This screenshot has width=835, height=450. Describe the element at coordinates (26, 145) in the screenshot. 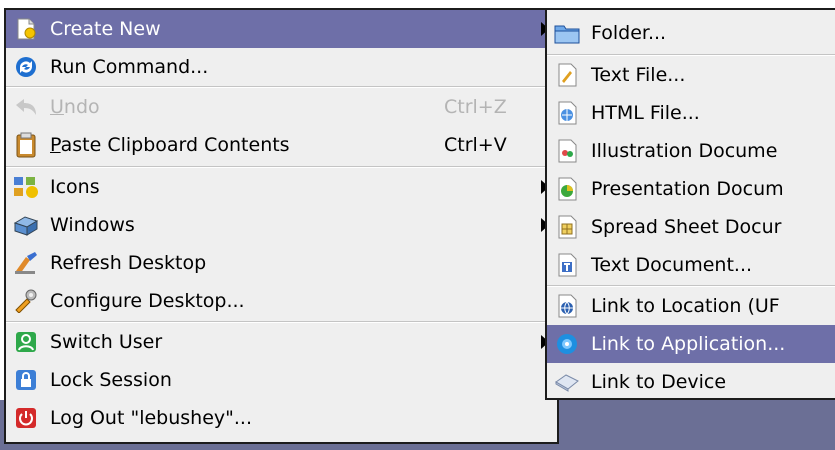

I see `clipboard-icon` at that location.